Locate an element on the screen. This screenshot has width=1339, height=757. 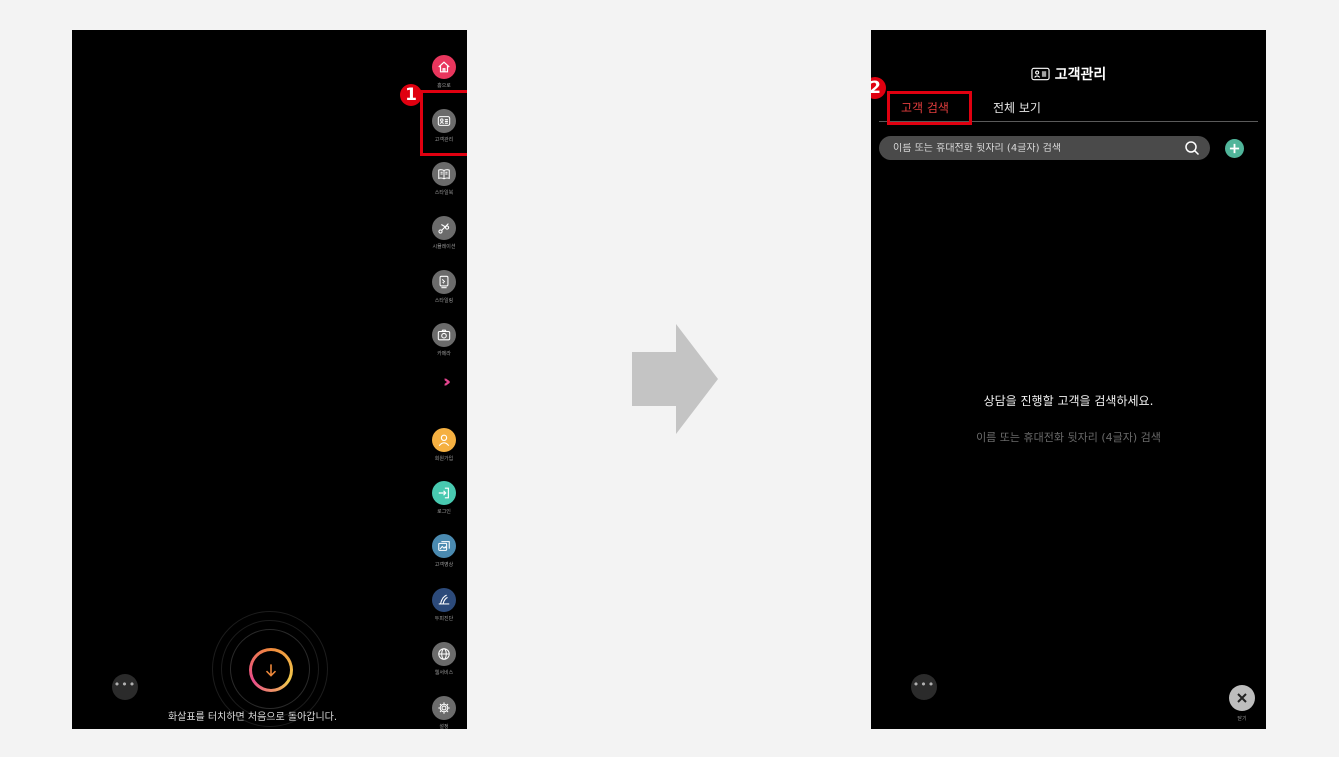
rail-label-signup: 회원가입 is located at coordinates (444, 459).